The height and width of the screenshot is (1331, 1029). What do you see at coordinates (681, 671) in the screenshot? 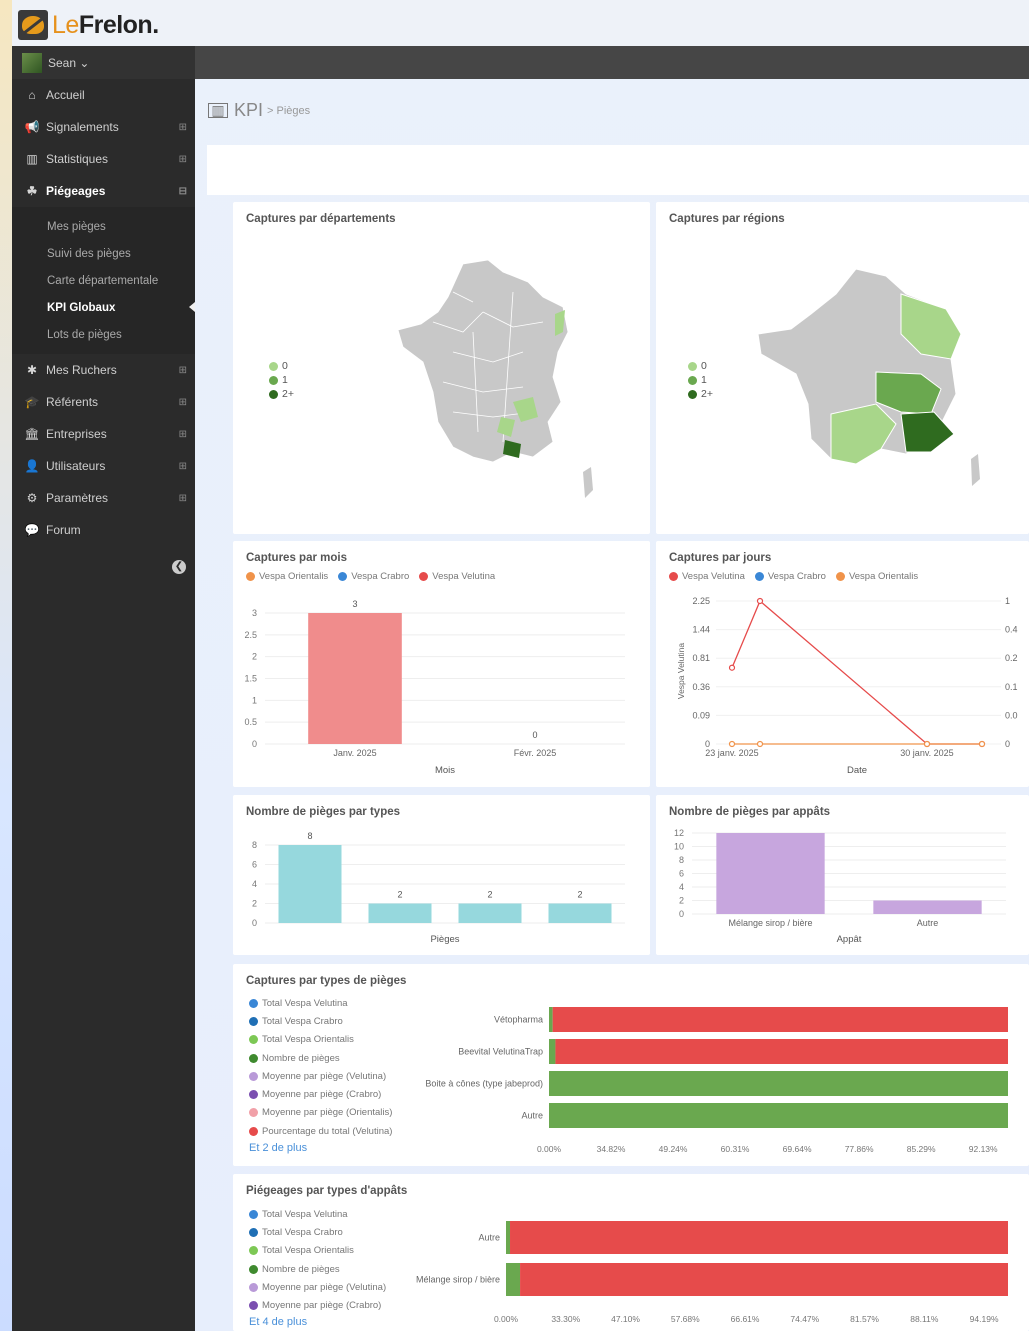
I see `y-axis-label: Vespa Velutina` at bounding box center [681, 671].